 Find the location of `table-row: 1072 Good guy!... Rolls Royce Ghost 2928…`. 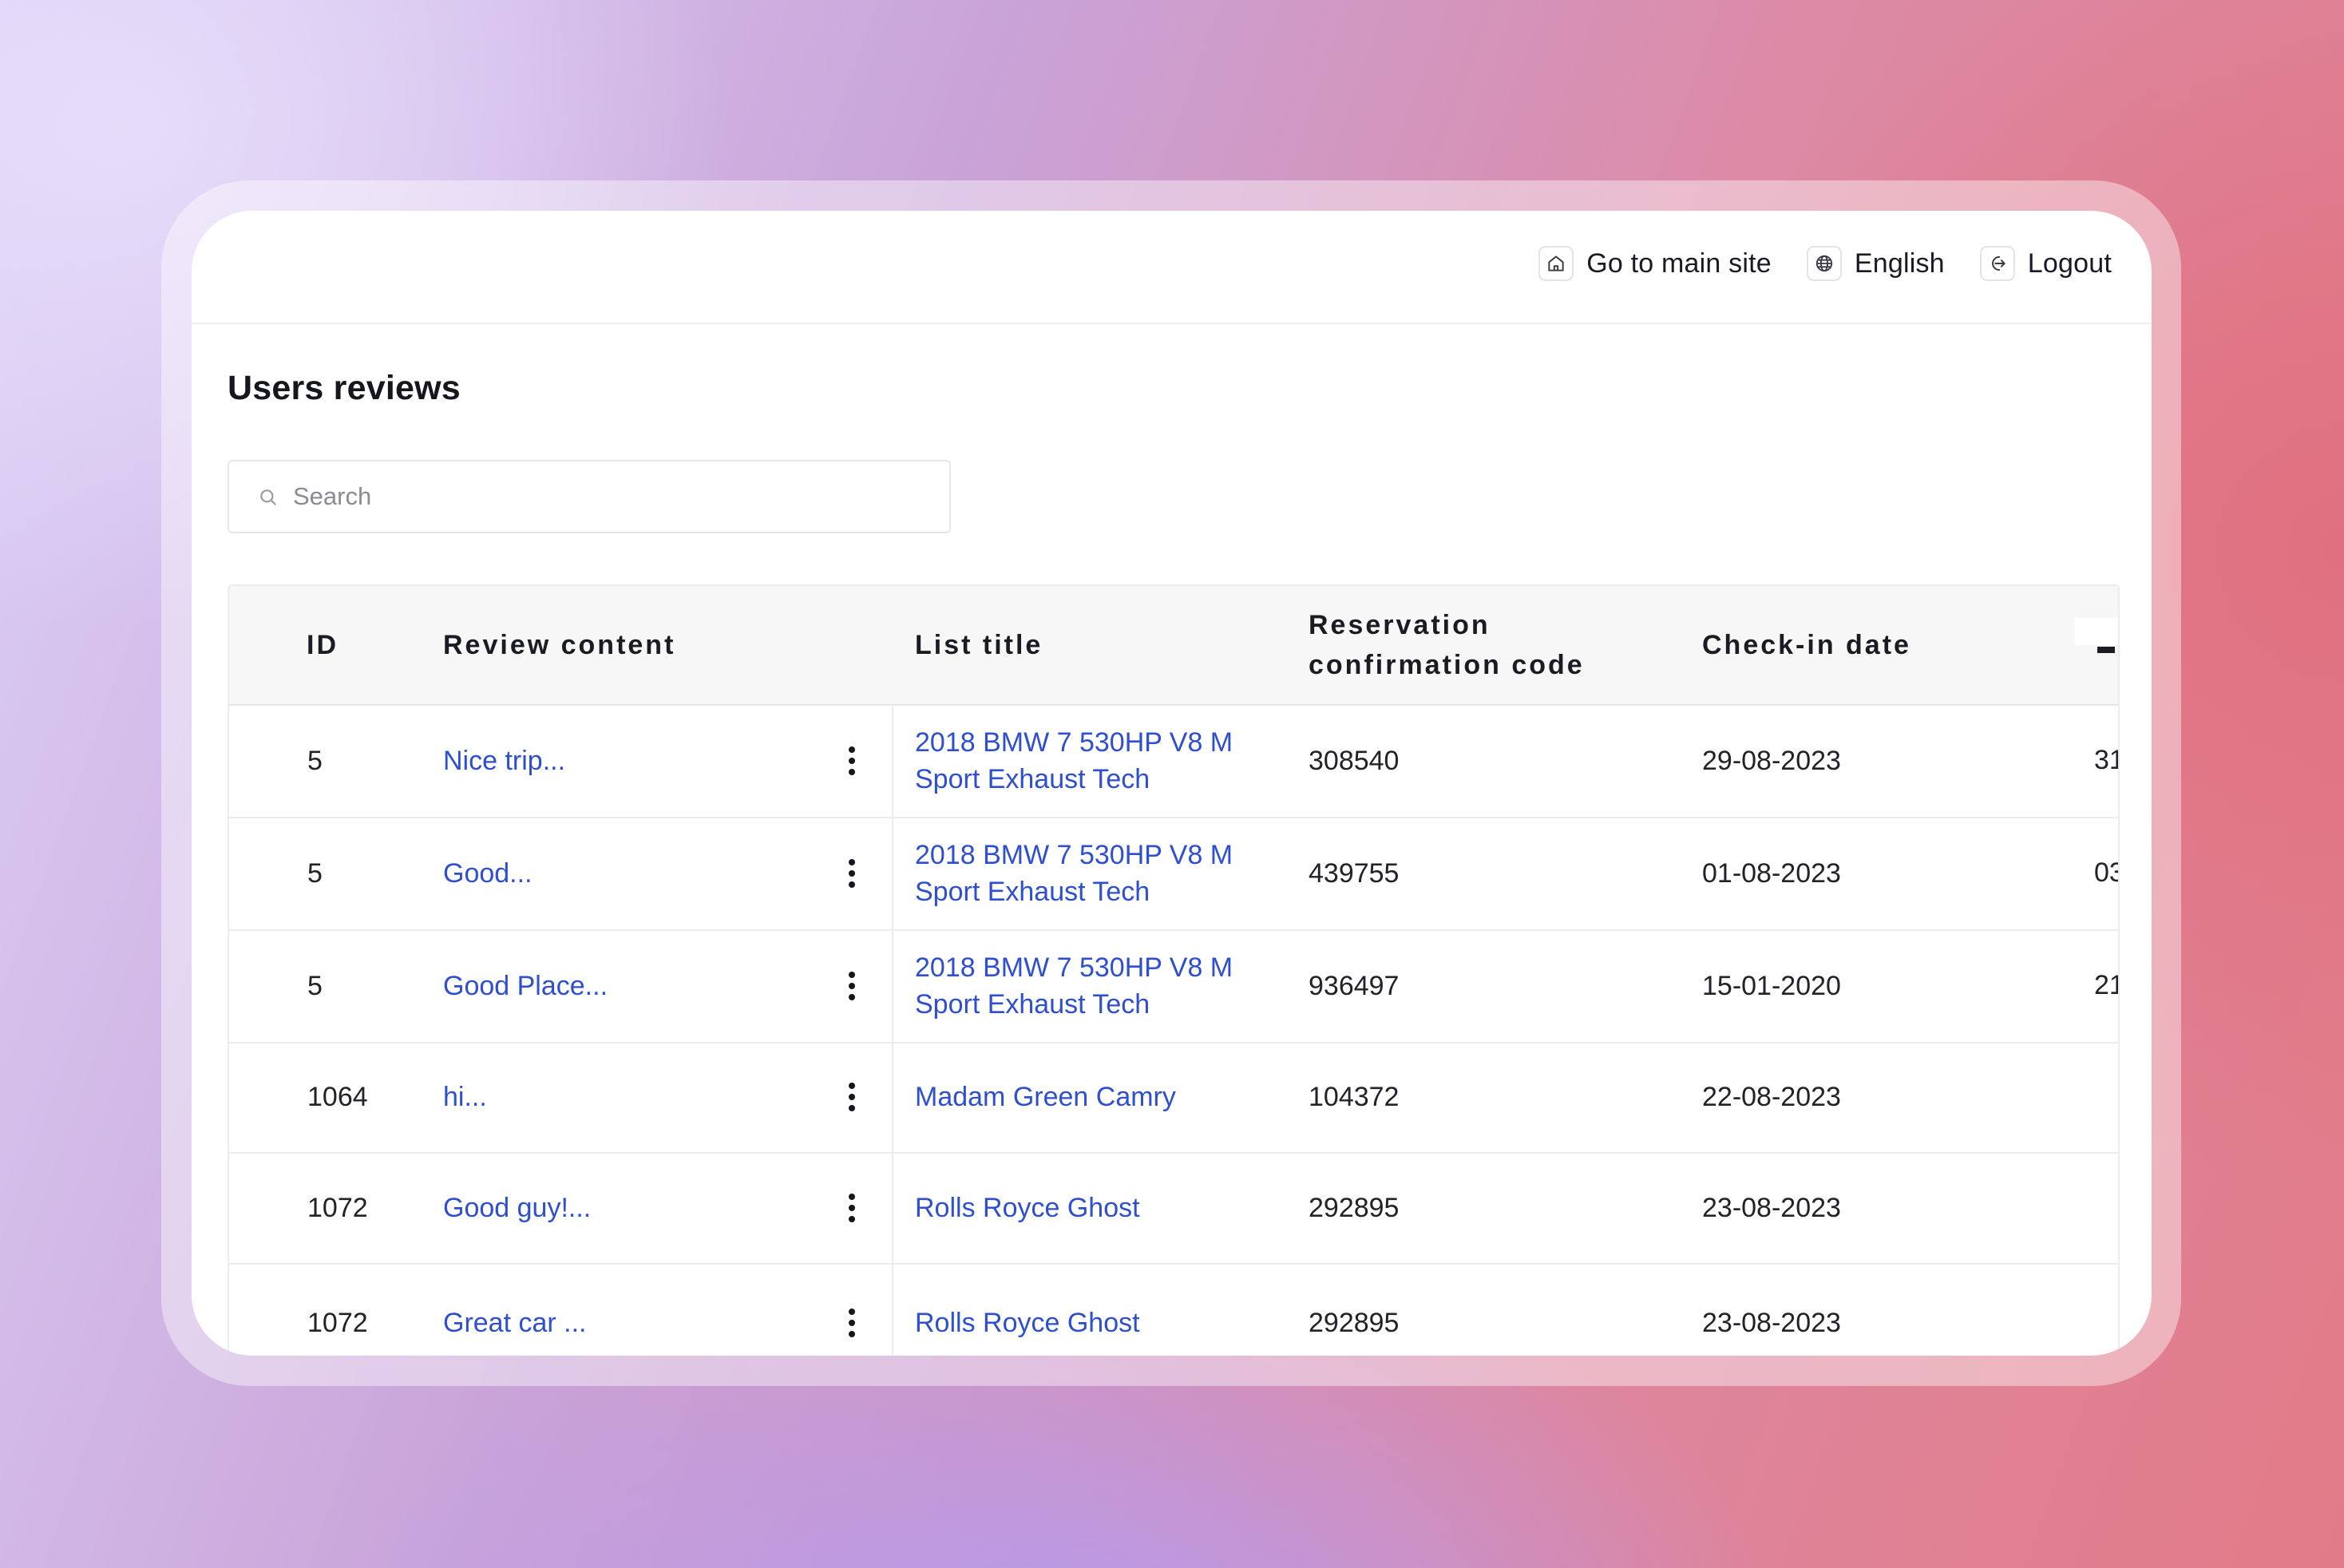

table-row: 1072 Good guy!... Rolls Royce Ghost 2928… is located at coordinates (1173, 1208).